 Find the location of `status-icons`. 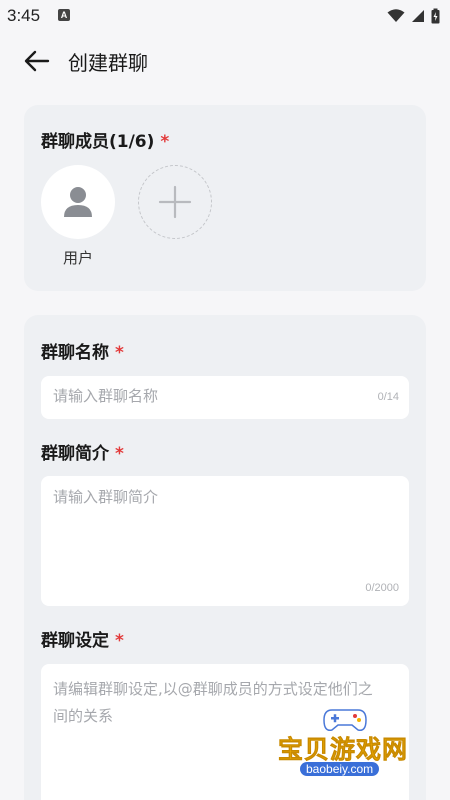

status-icons is located at coordinates (413, 16).